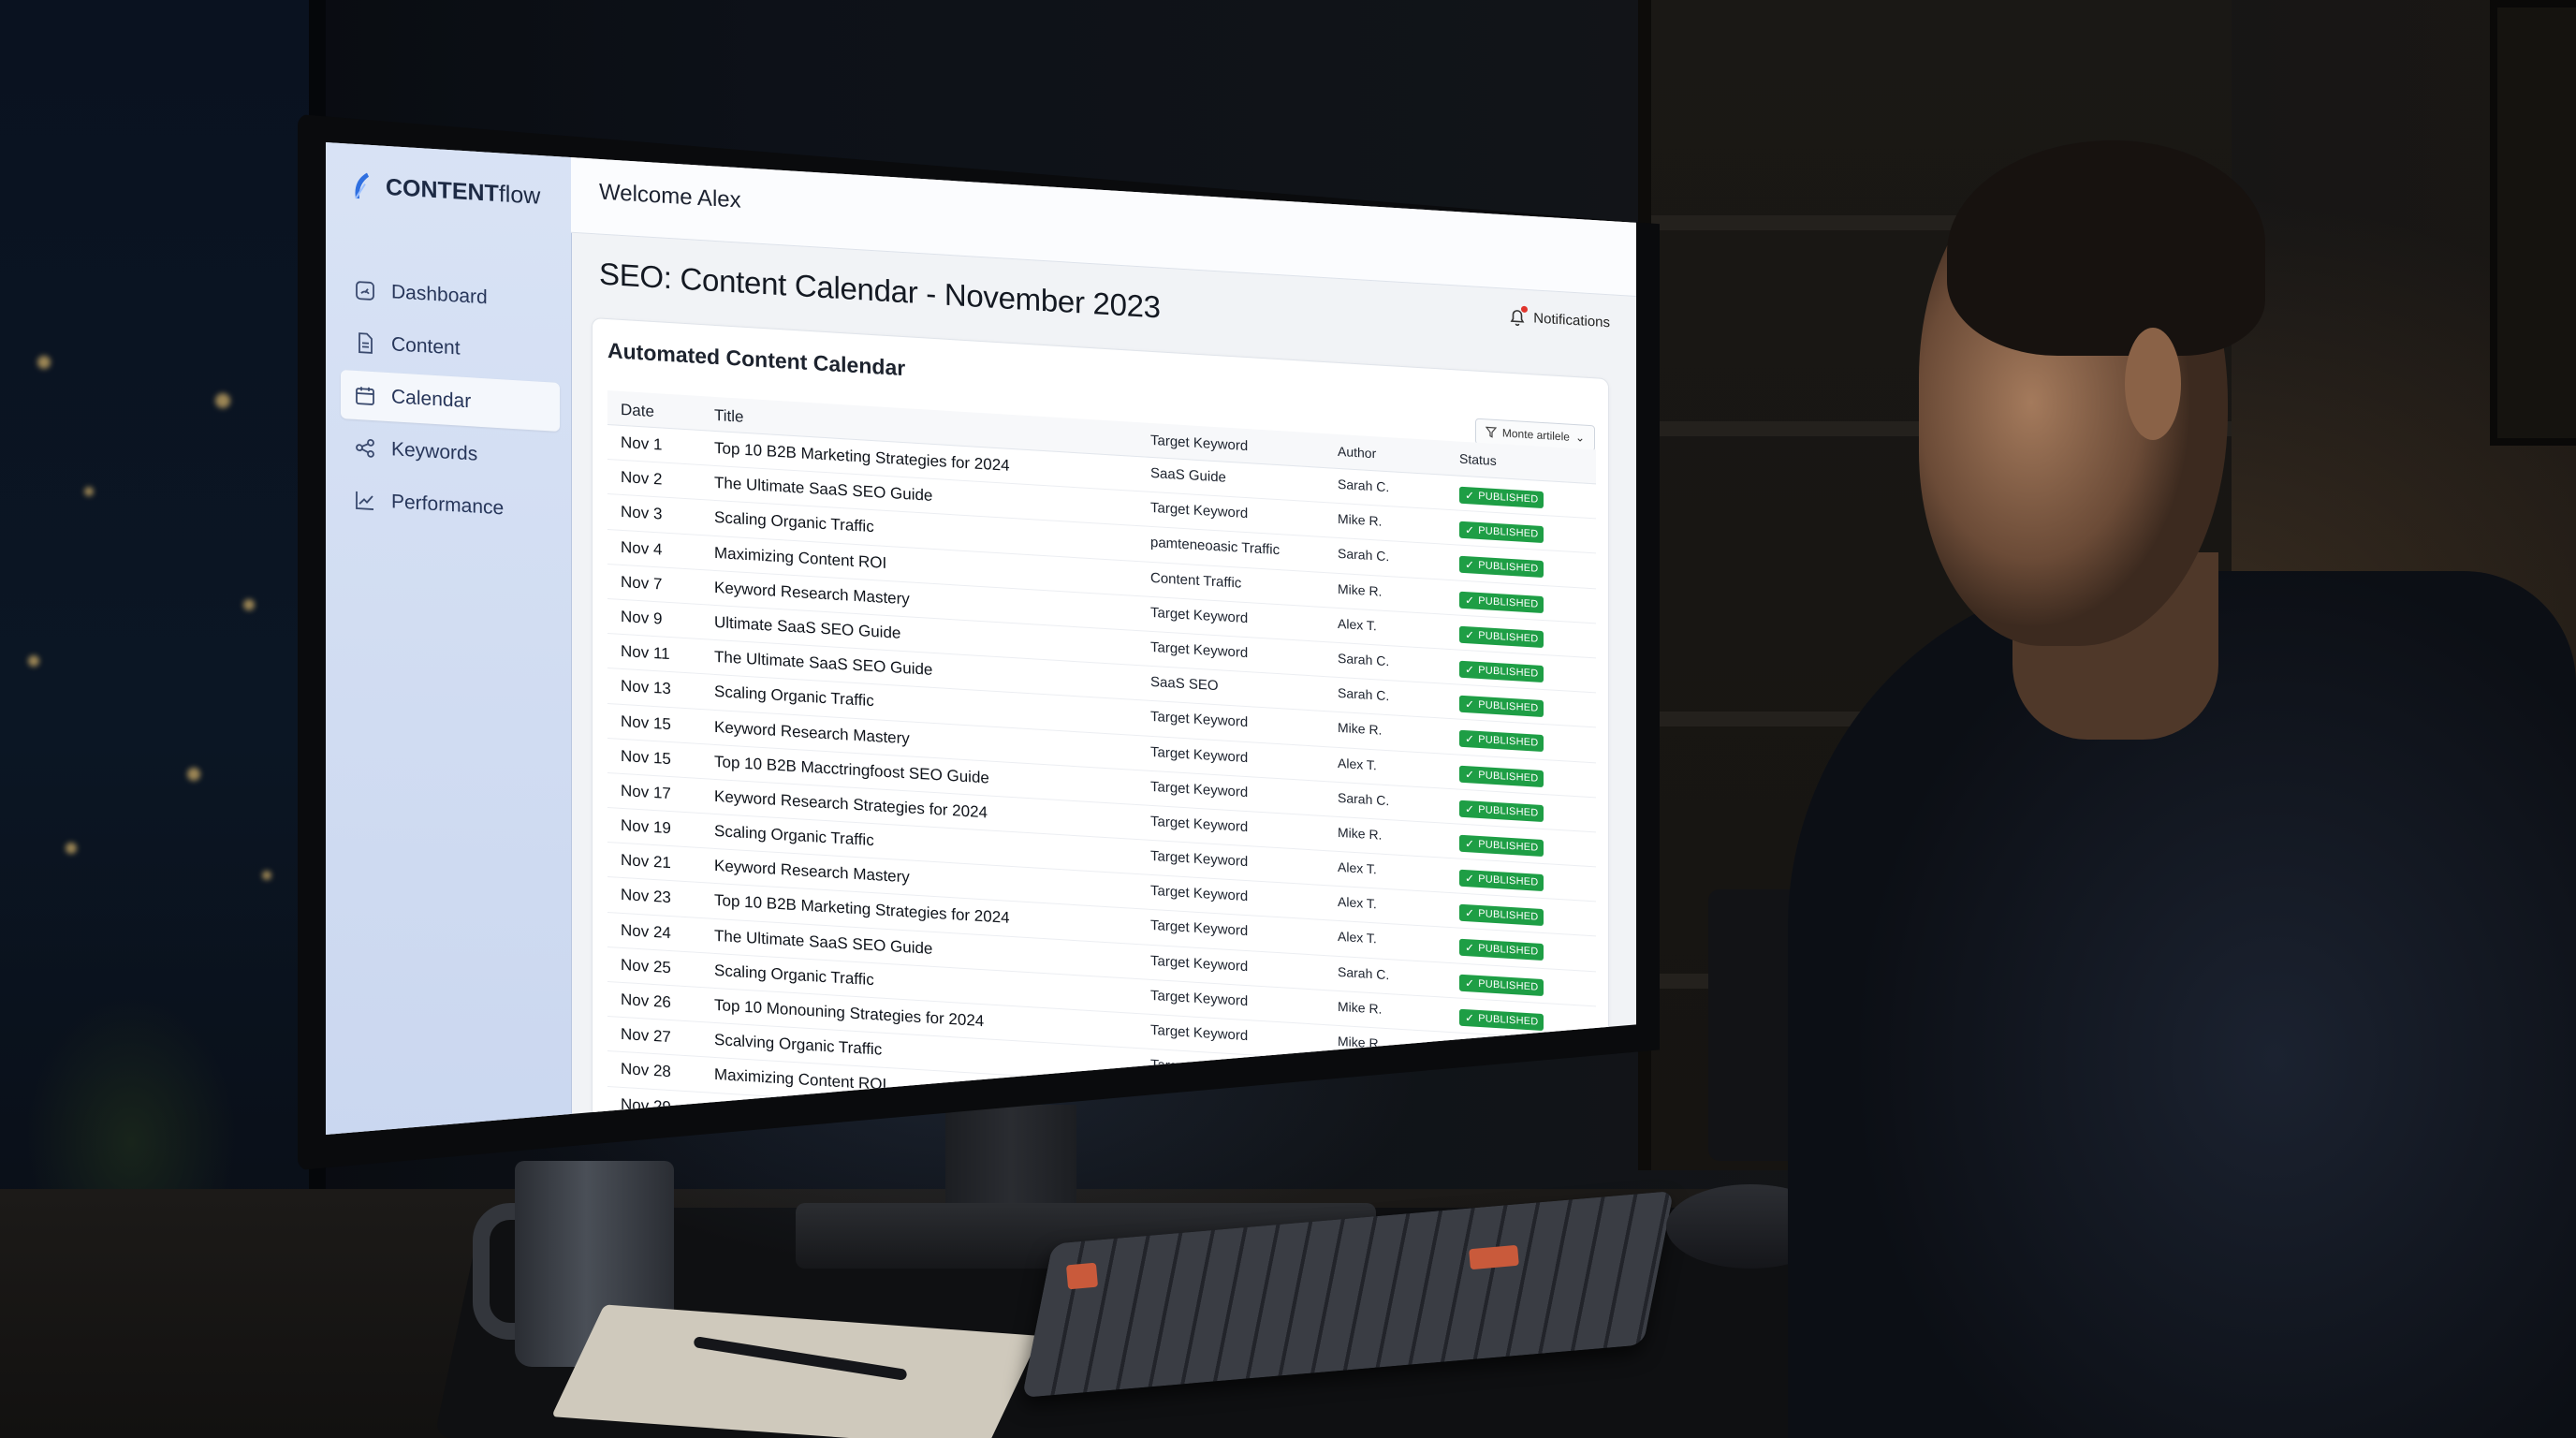 This screenshot has height=1438, width=2576. I want to click on sidebar-item-calendar: Calendar, so click(451, 400).